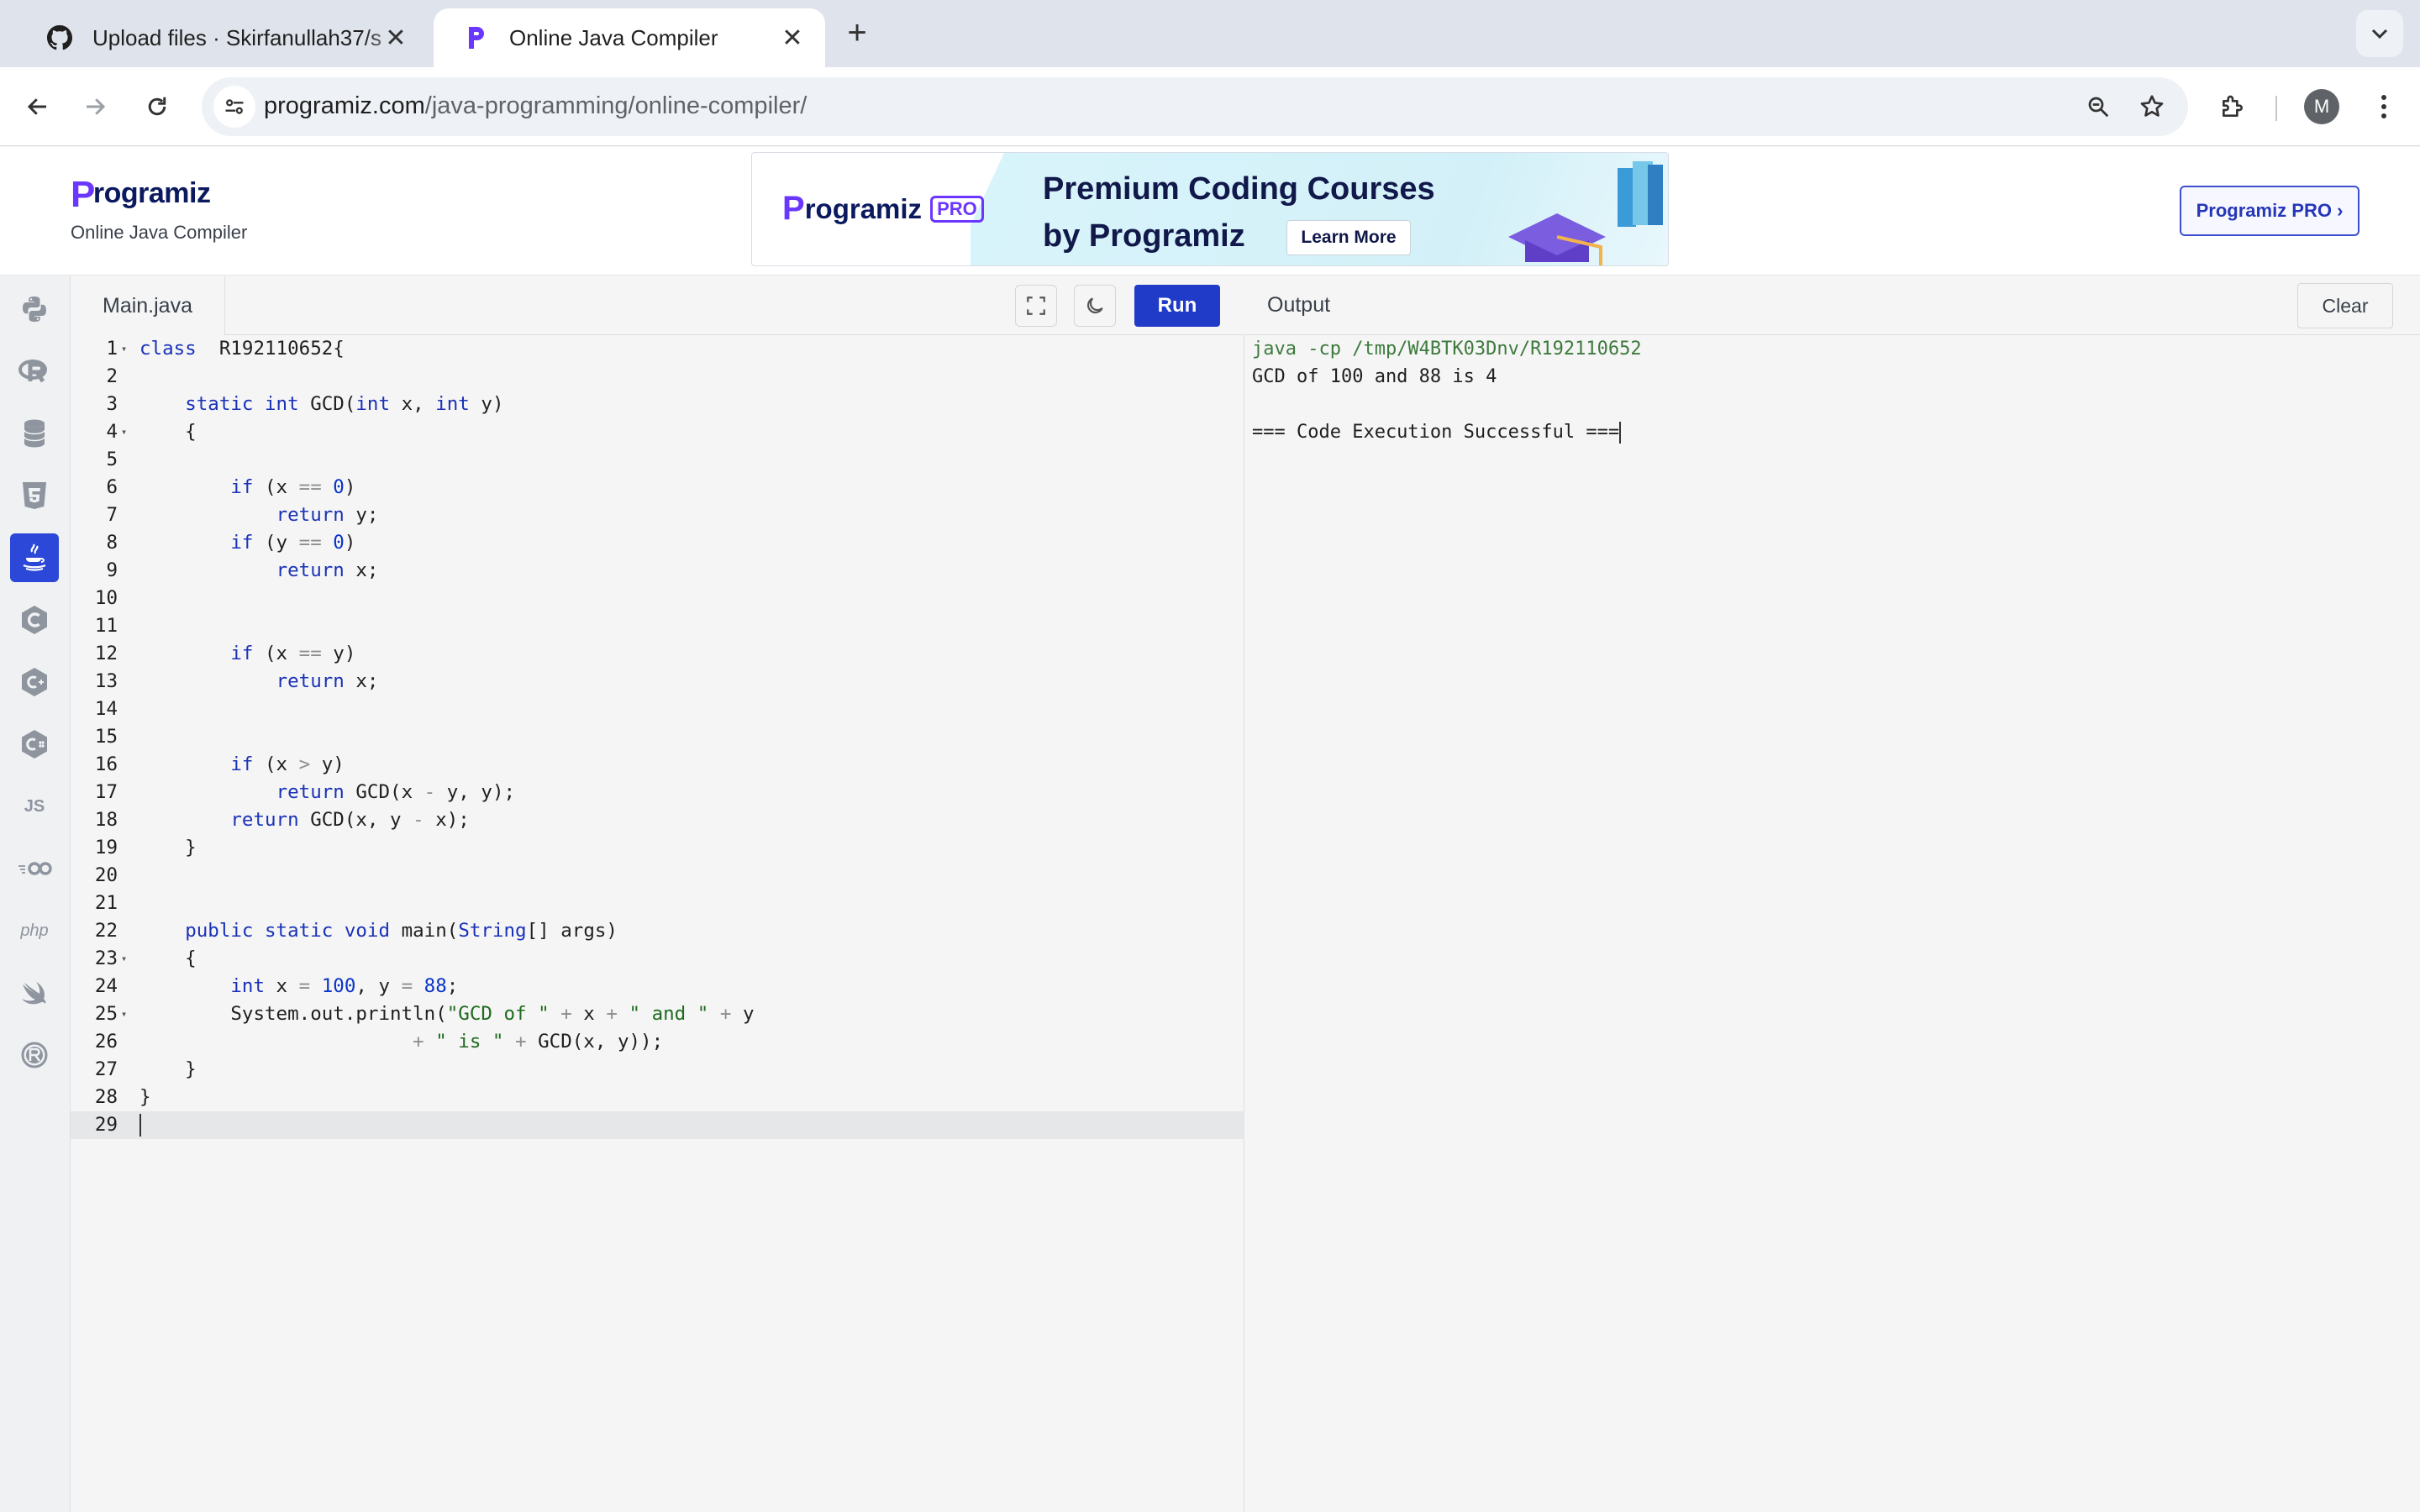 The height and width of the screenshot is (1512, 2420). I want to click on code-line: 7 return y;, so click(658, 515).